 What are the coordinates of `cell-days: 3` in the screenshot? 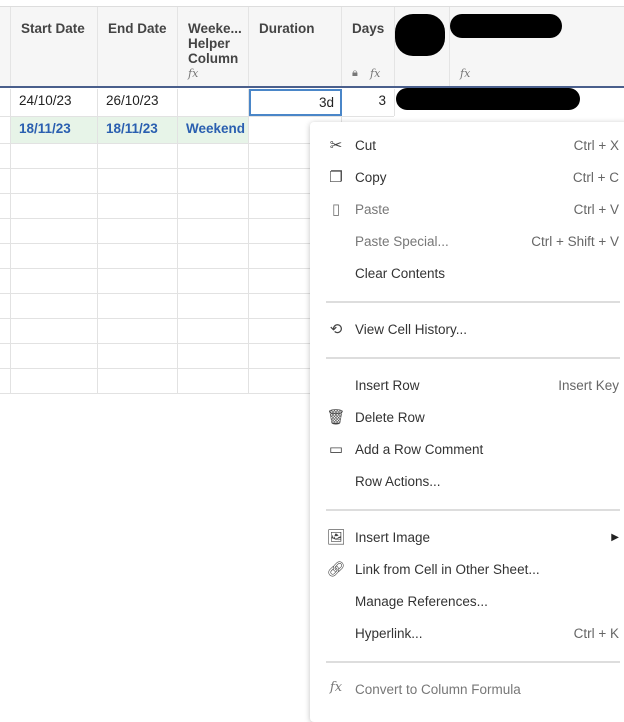 It's located at (368, 102).